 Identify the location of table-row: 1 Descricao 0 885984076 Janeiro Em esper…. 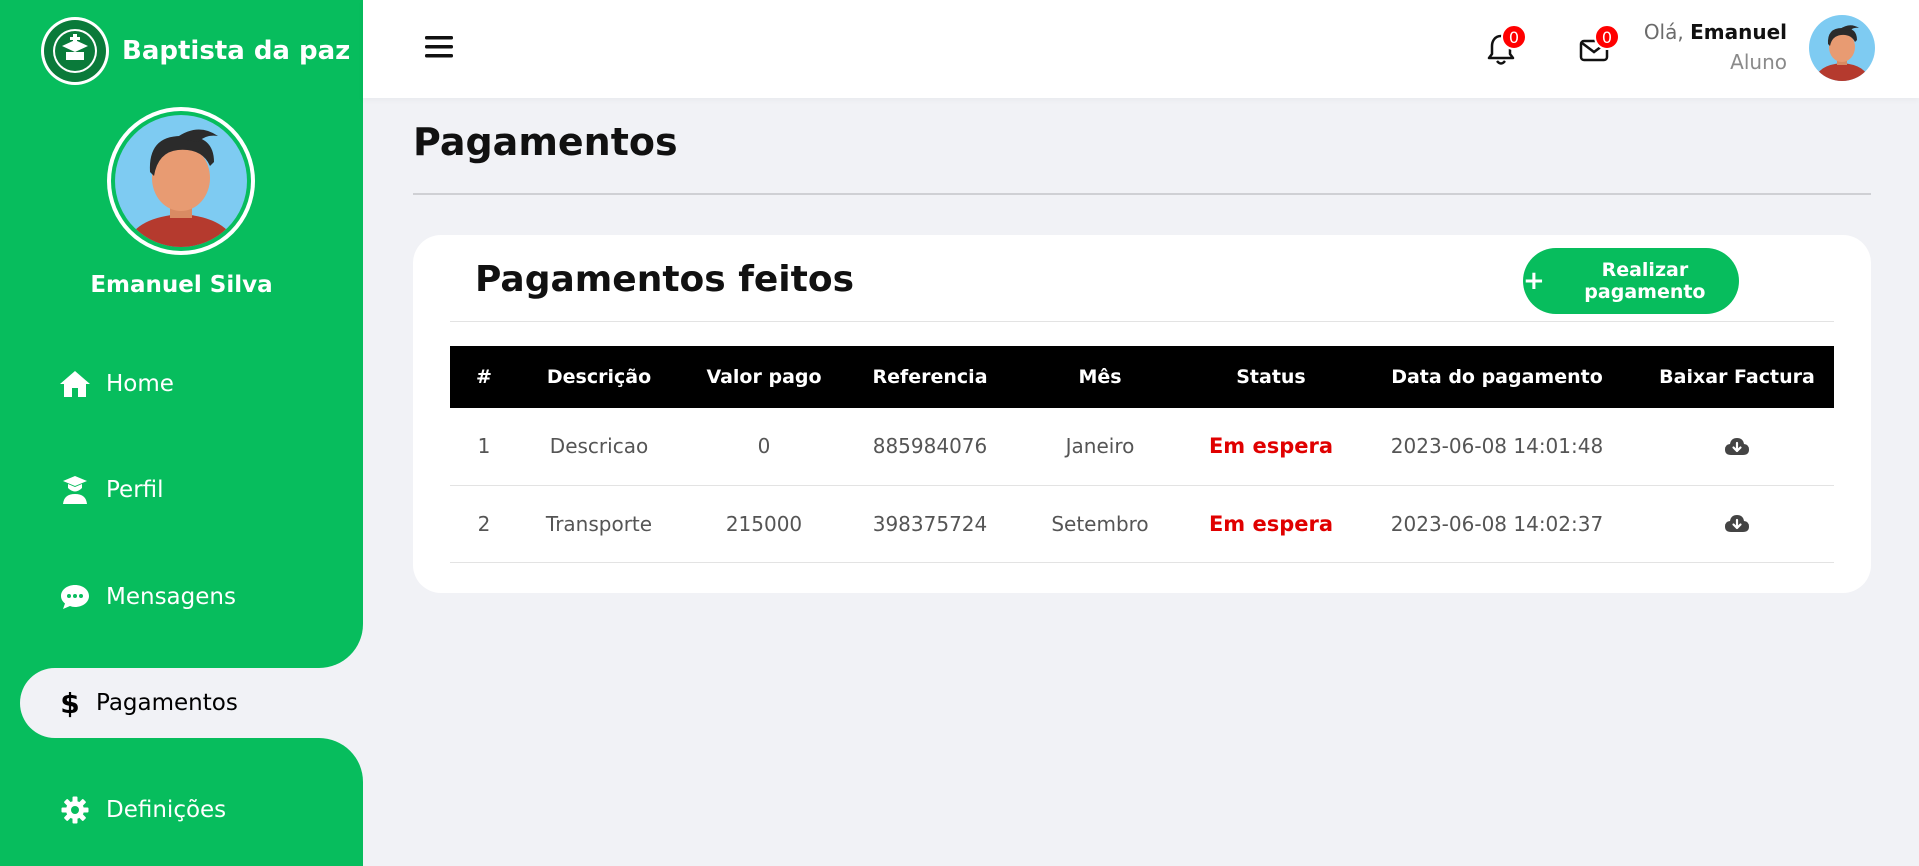
(1142, 446).